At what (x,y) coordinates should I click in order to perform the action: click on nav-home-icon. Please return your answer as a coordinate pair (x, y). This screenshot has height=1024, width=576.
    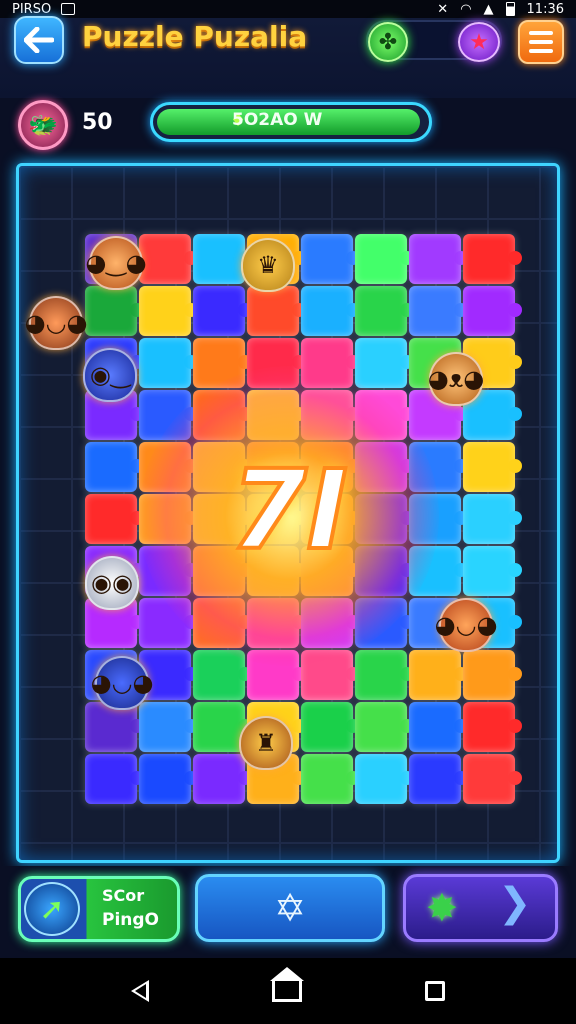
    Looking at the image, I should click on (286, 984).